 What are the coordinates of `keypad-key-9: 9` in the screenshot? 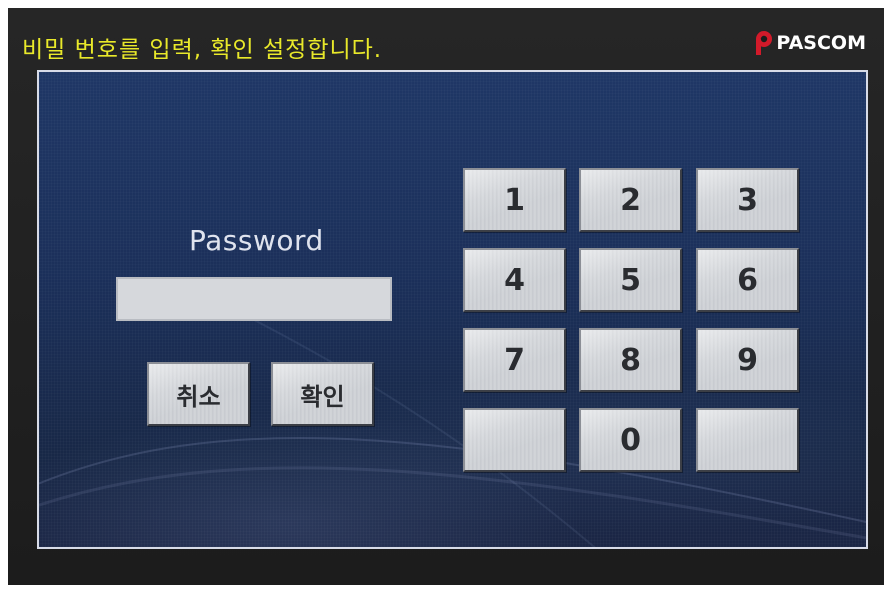 It's located at (747, 360).